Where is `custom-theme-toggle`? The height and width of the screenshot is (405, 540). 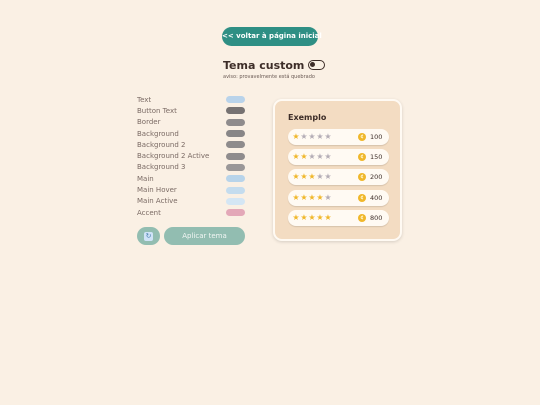
custom-theme-toggle is located at coordinates (317, 65).